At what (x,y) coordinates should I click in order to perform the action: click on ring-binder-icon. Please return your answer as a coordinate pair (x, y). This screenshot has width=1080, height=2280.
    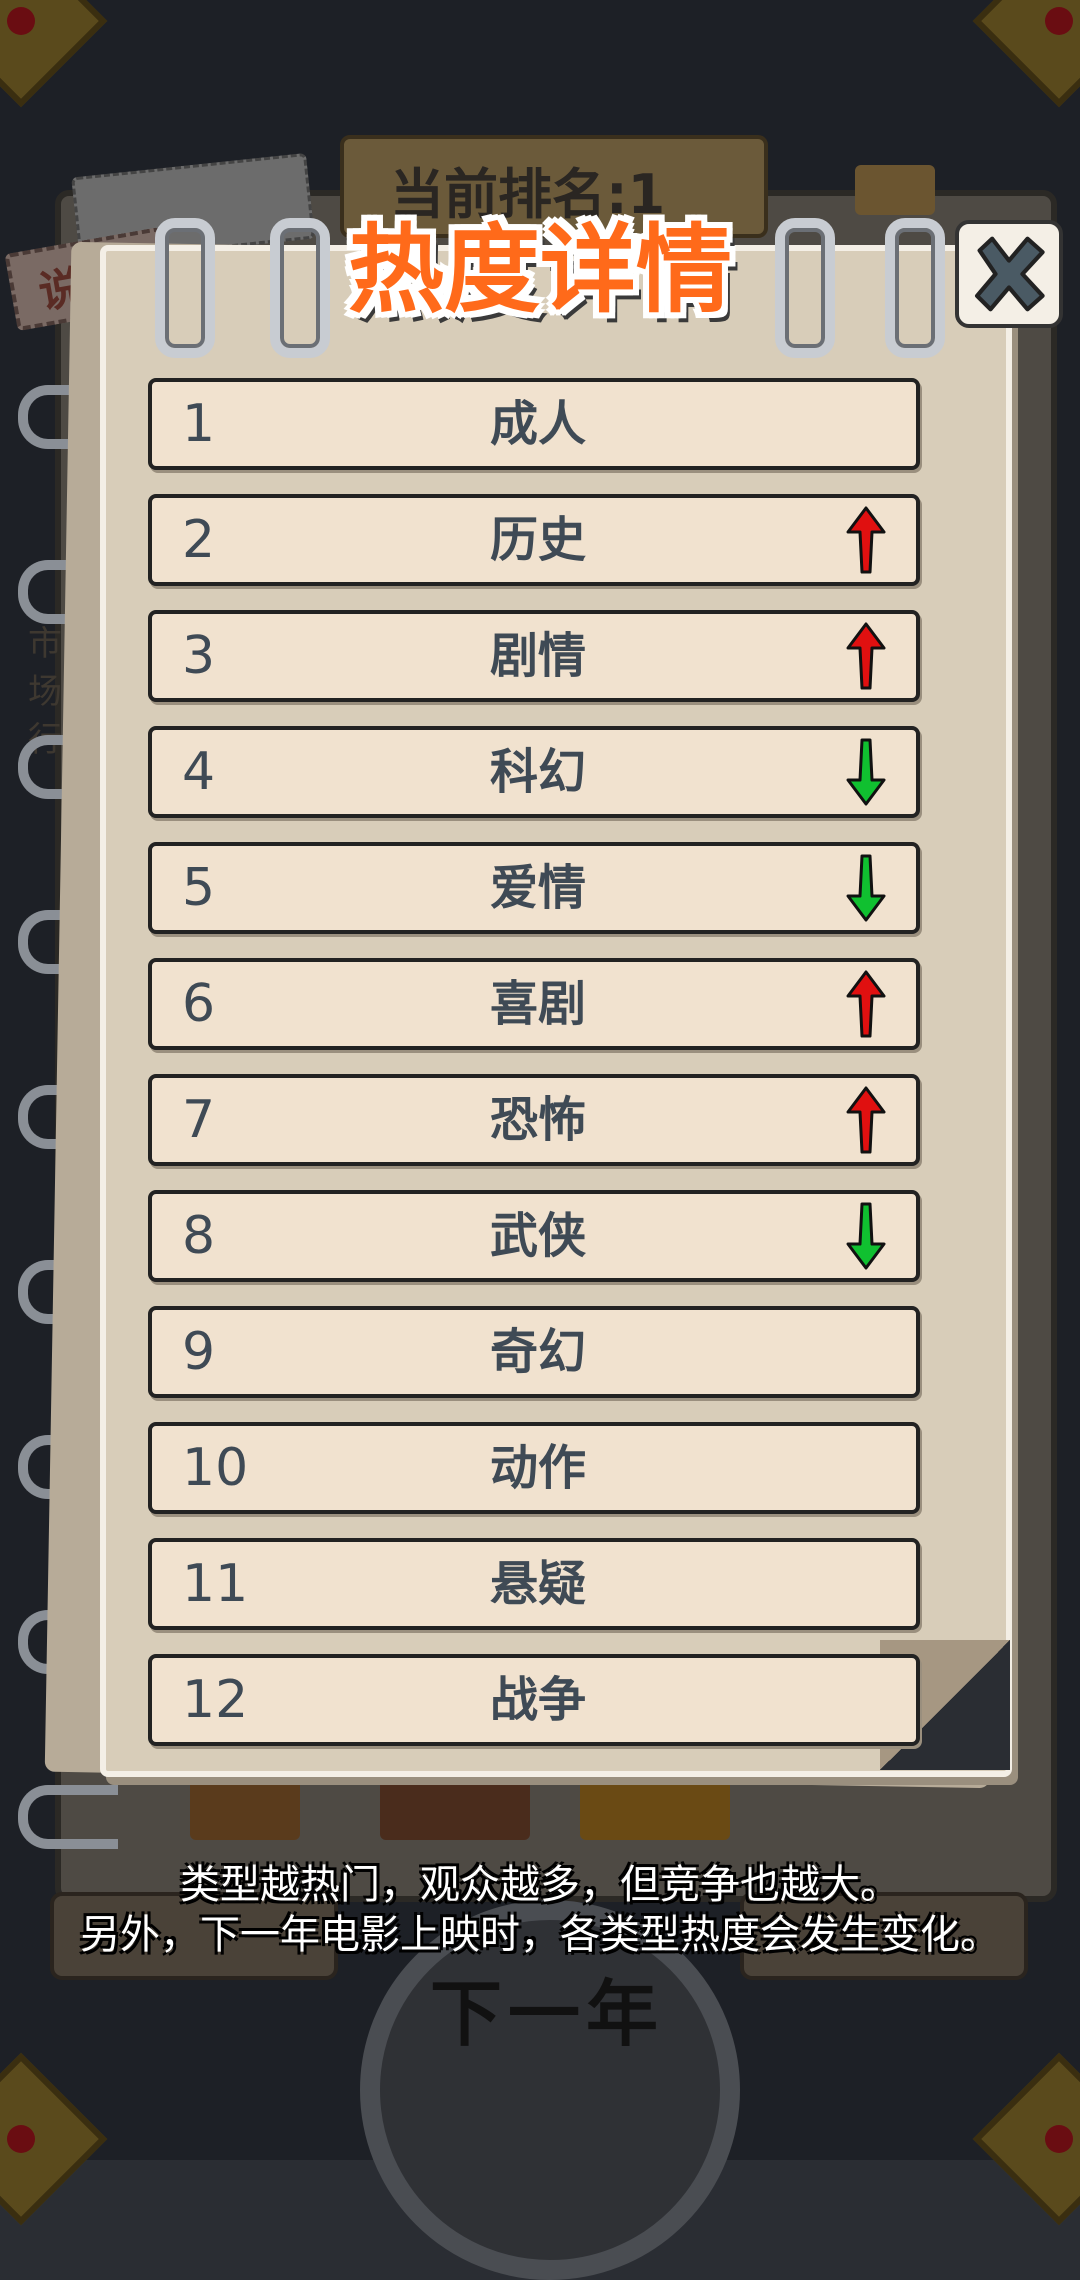
    Looking at the image, I should click on (68, 1817).